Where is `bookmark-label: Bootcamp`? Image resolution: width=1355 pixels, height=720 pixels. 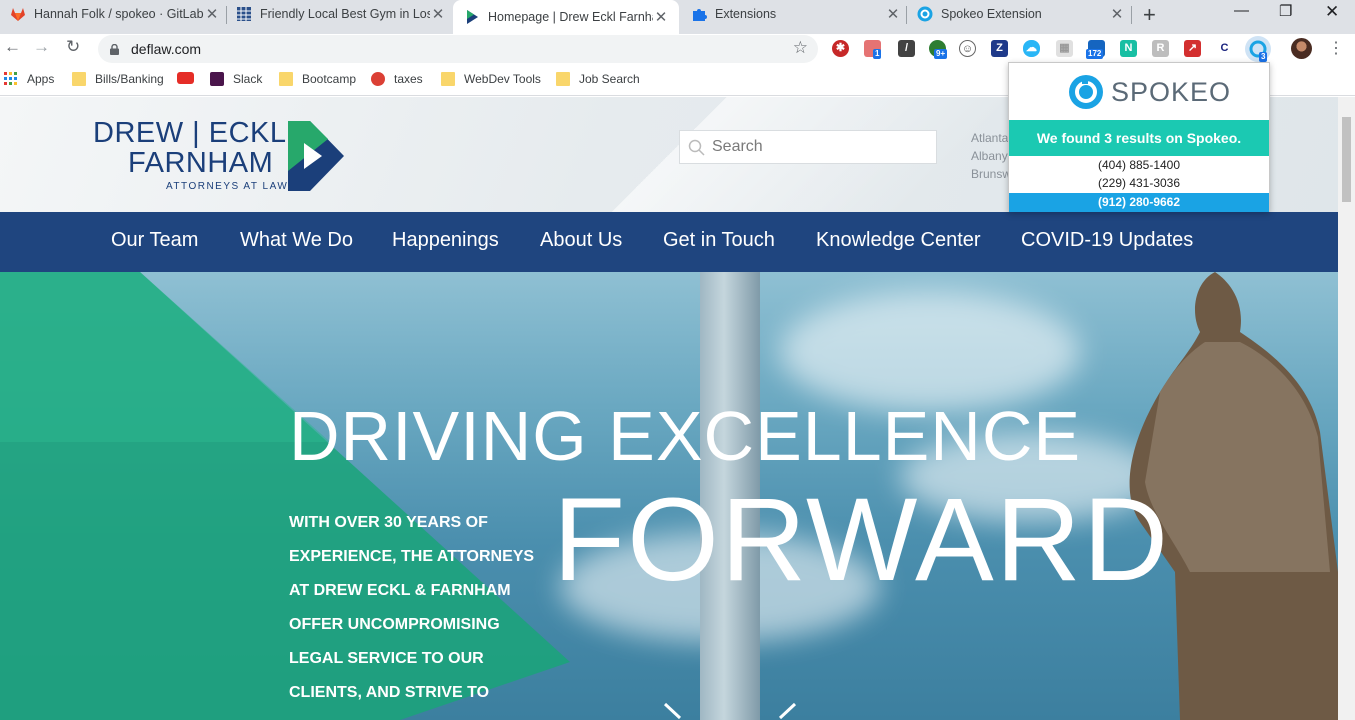 bookmark-label: Bootcamp is located at coordinates (329, 79).